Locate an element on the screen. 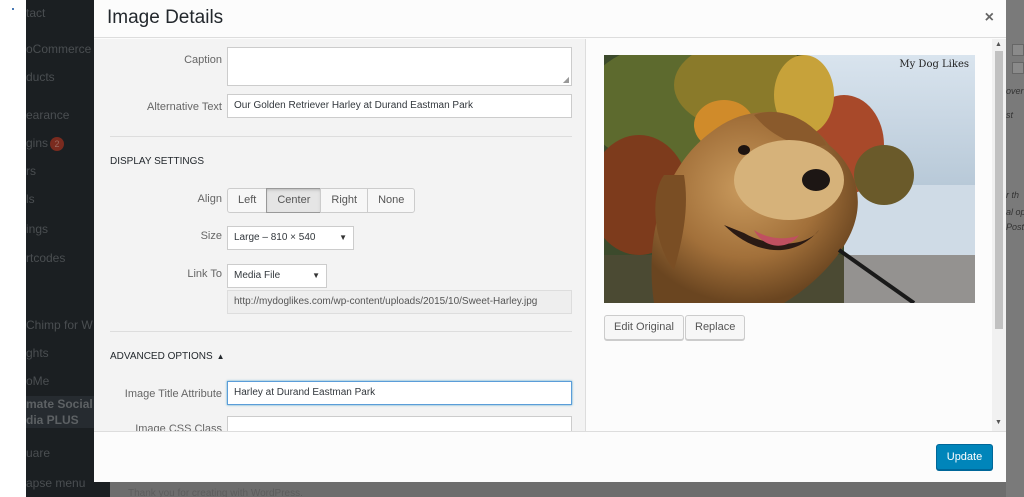 The image size is (1024, 497). display-settings-heading: DISPLAY SETTINGS is located at coordinates (157, 161).